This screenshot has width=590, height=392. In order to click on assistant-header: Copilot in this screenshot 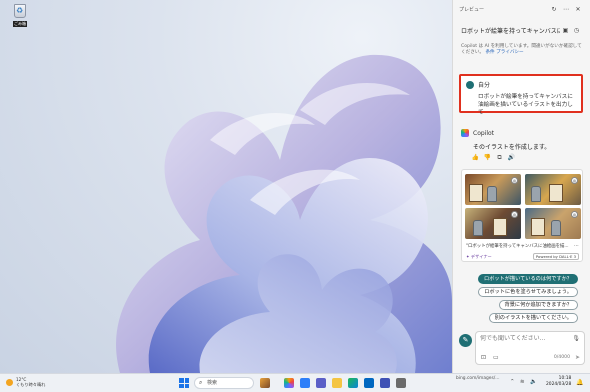, I will do `click(477, 133)`.